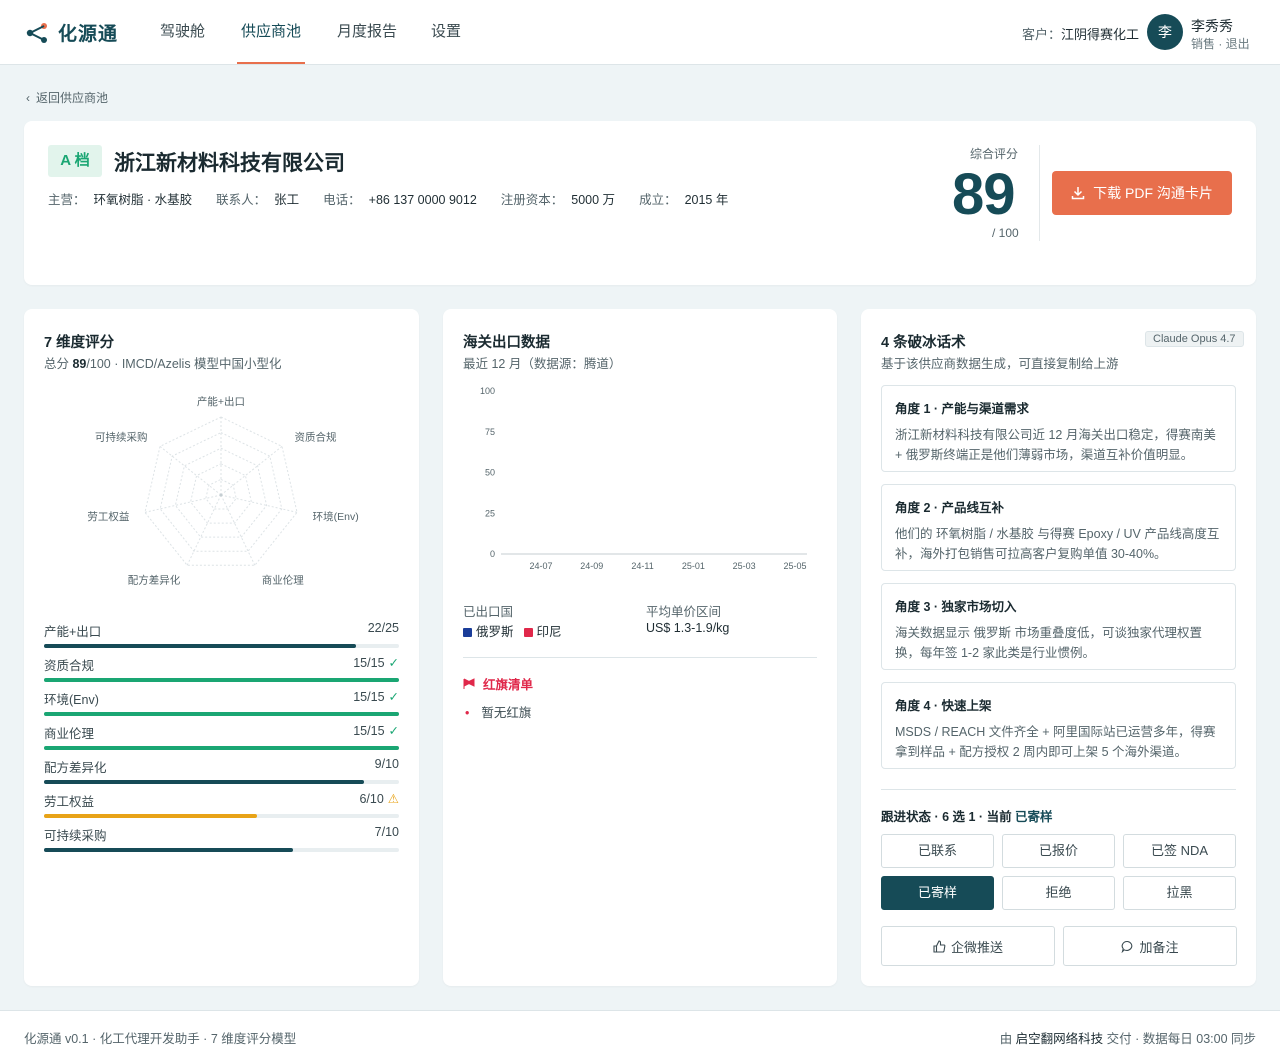 This screenshot has width=1280, height=1059. I want to click on brand-name: 化源通, so click(88, 34).